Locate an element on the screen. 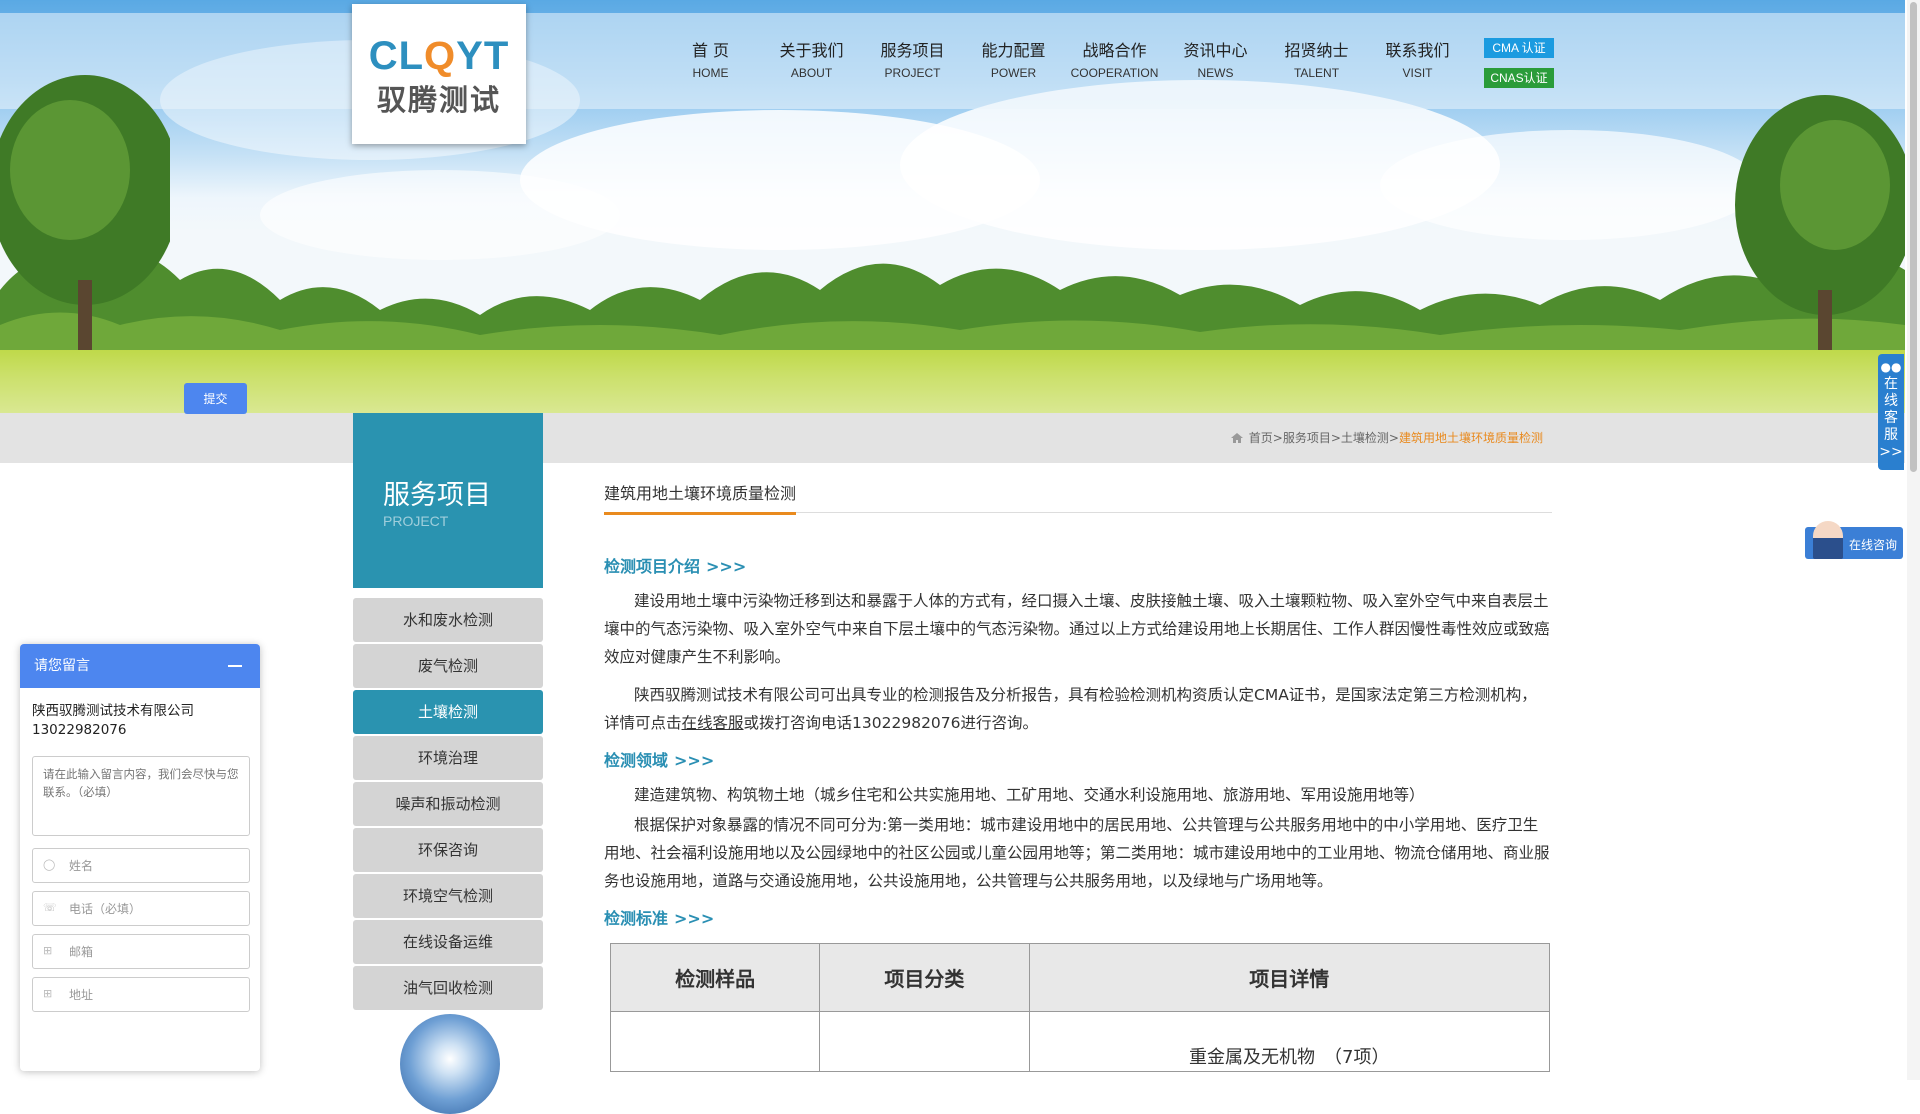 The image size is (1920, 1114). nav-label-en: VISIT is located at coordinates (1417, 73).